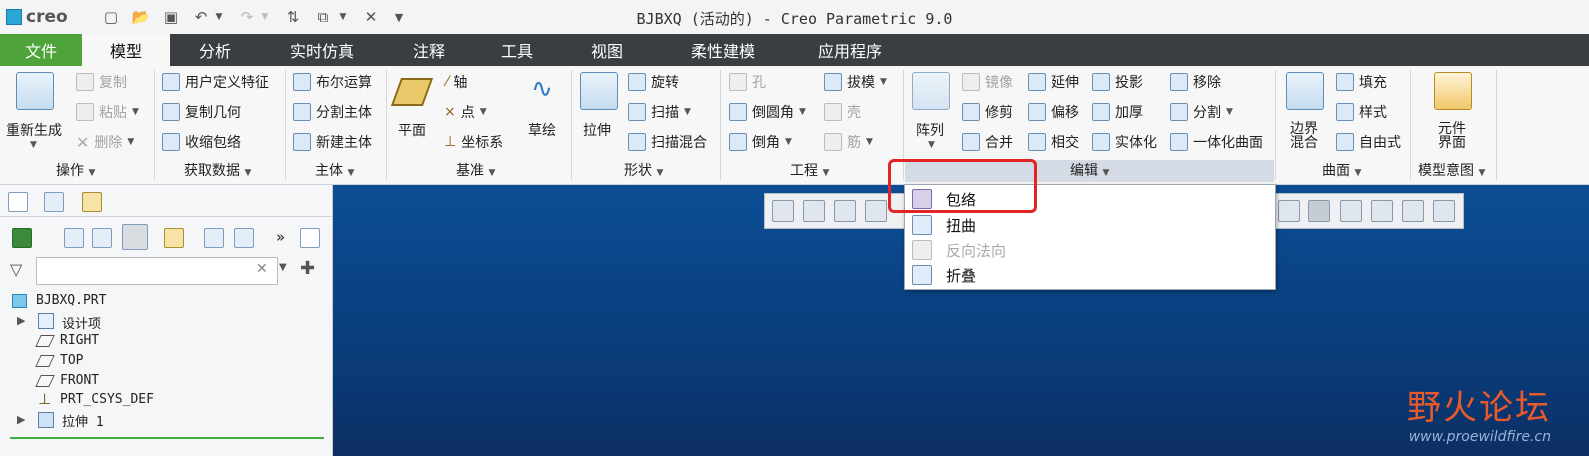 Image resolution: width=1589 pixels, height=456 pixels. Describe the element at coordinates (215, 82) in the screenshot. I see `udf-button: 用户定义特征` at that location.